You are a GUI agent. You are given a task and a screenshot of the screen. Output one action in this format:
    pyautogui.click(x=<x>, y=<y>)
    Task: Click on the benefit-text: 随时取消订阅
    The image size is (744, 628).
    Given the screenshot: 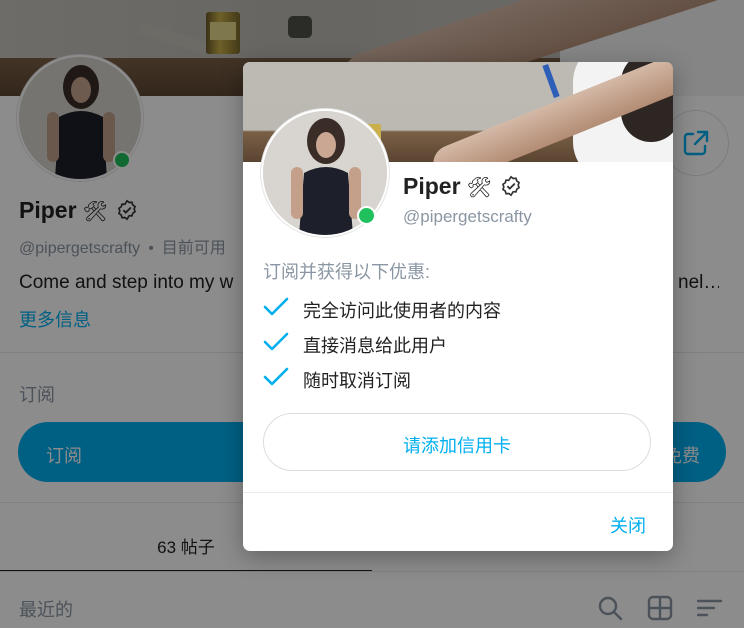 What is the action you would take?
    pyautogui.click(x=357, y=381)
    